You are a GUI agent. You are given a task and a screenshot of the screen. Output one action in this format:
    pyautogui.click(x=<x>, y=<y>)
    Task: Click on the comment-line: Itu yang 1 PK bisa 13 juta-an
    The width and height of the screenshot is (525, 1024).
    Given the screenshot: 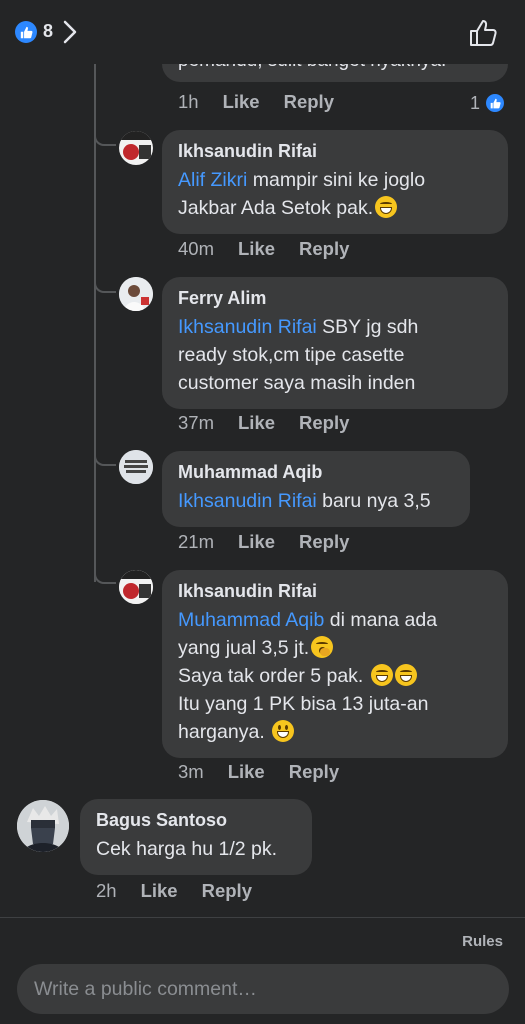 What is the action you would take?
    pyautogui.click(x=303, y=704)
    